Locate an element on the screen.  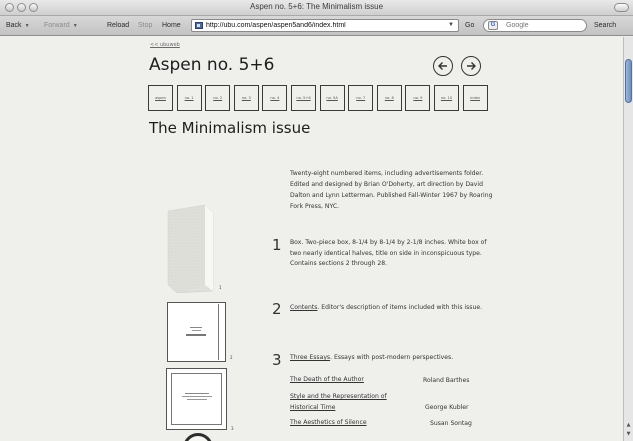
google-search-engine-icon: G is located at coordinates (493, 25).